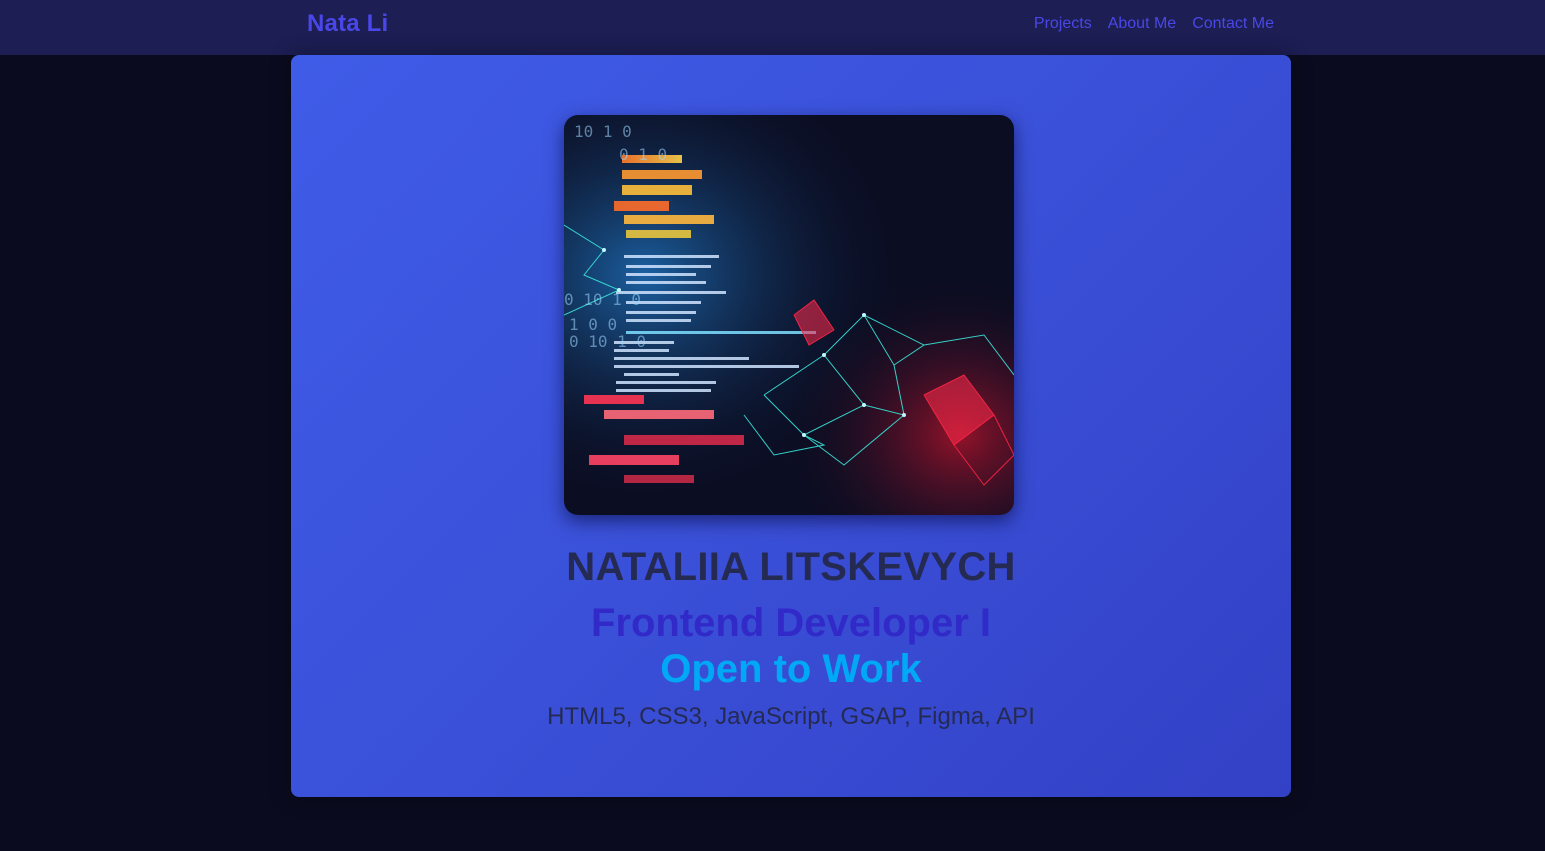 The width and height of the screenshot is (1545, 851). Describe the element at coordinates (791, 669) in the screenshot. I see `hero-status: Open to Work` at that location.